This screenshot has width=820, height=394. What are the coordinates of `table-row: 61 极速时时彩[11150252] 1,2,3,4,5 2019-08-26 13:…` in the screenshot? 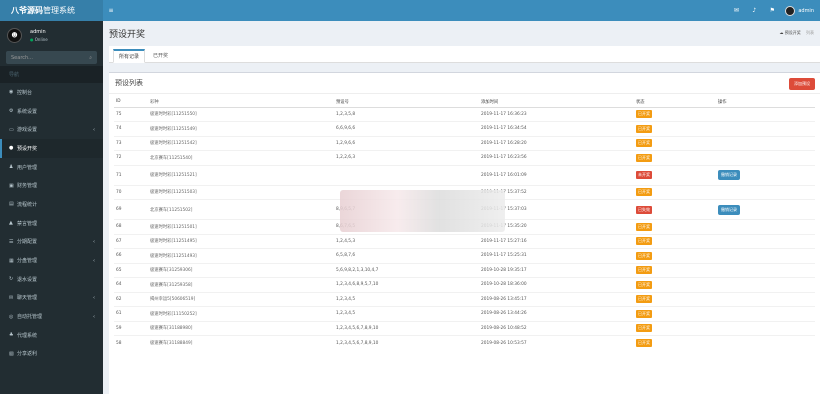 It's located at (464, 313).